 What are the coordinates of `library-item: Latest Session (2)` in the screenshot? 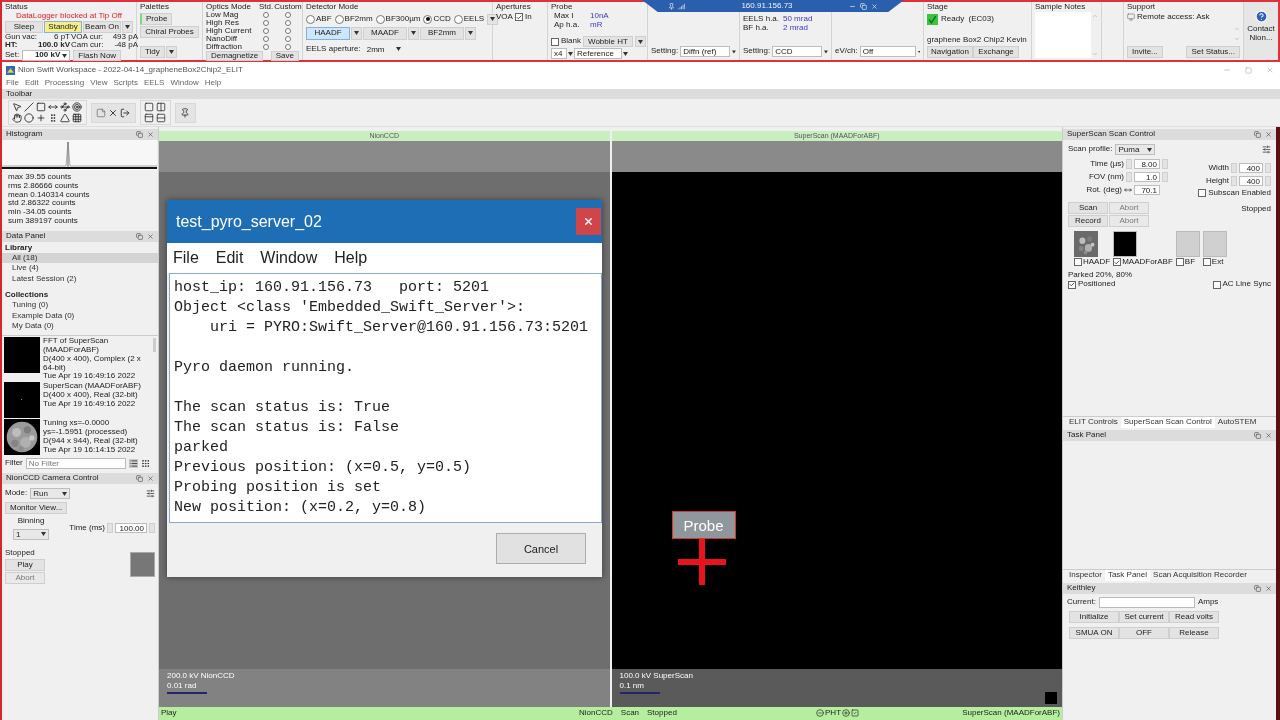 It's located at (80, 279).